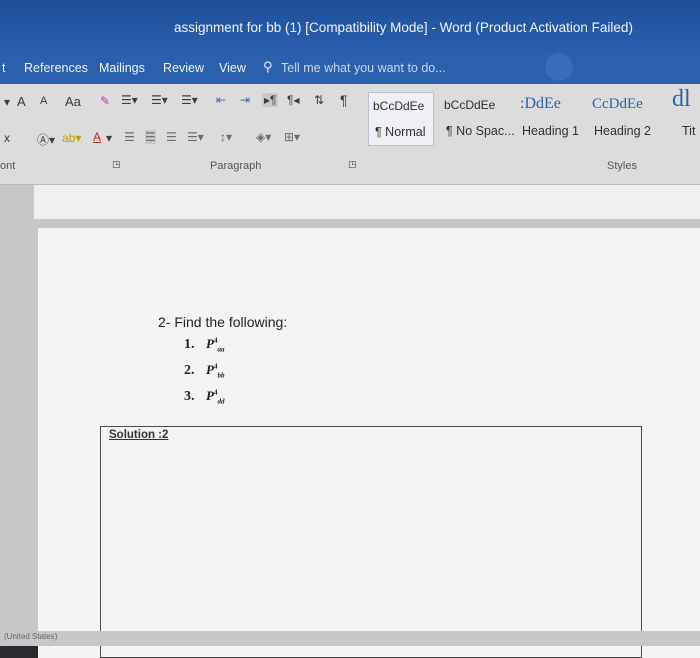 The height and width of the screenshot is (658, 700). Describe the element at coordinates (270, 100) in the screenshot. I see `ltr-icon: ▸¶` at that location.